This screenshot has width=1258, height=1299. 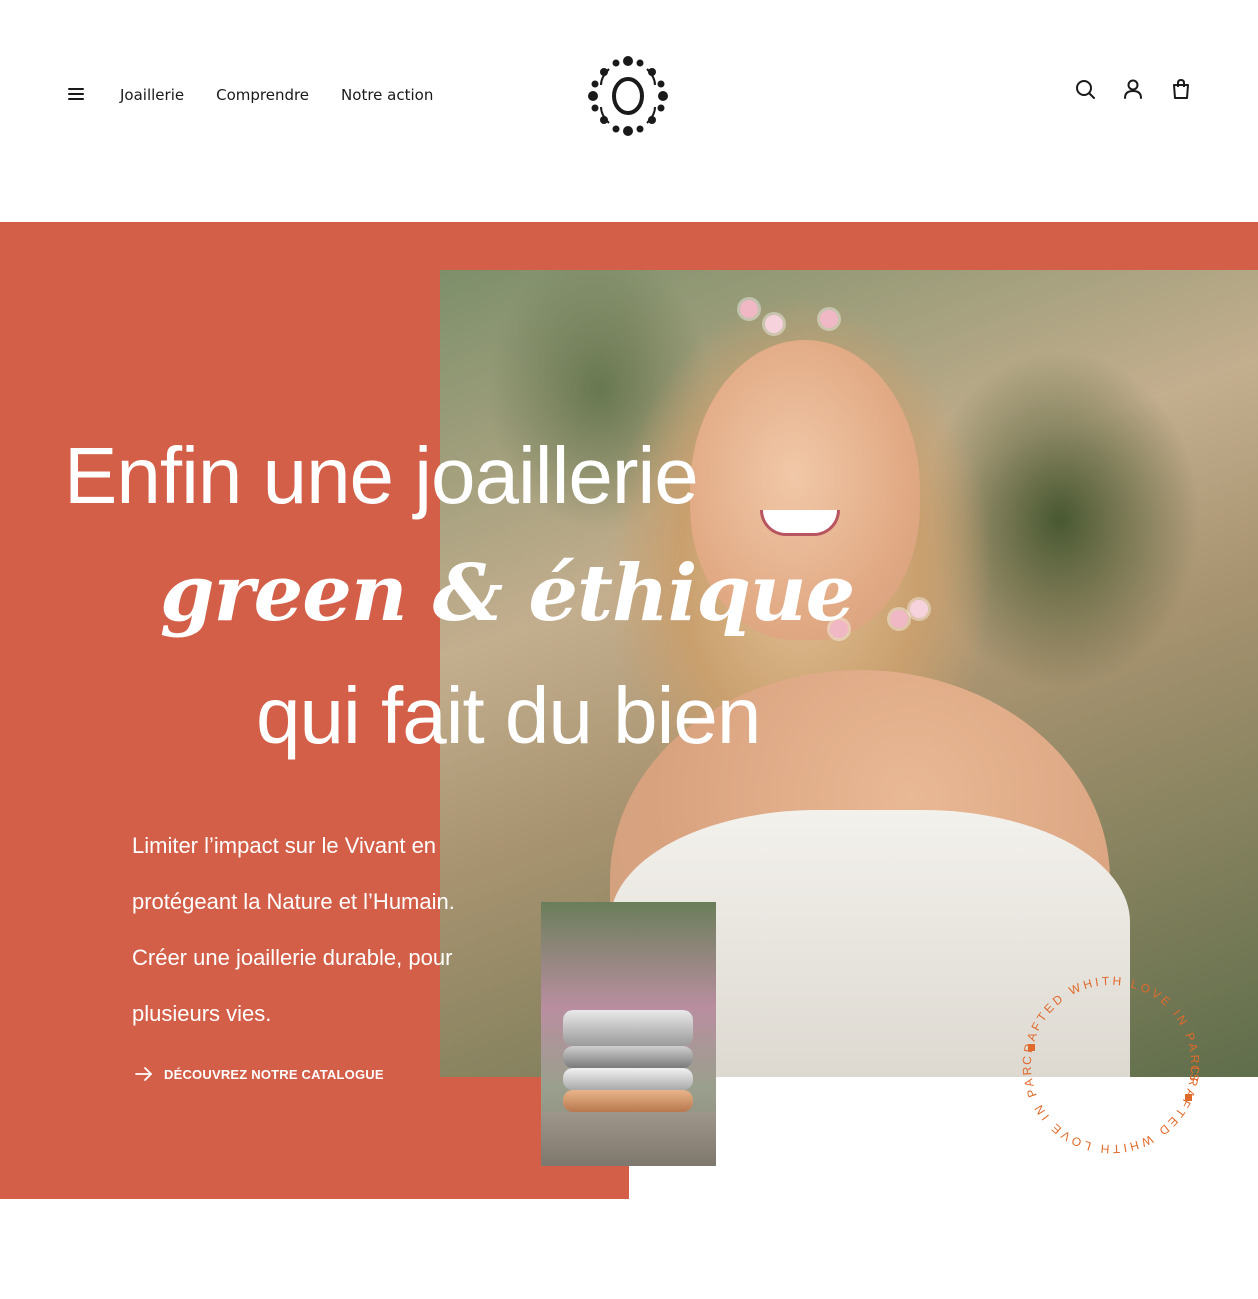 What do you see at coordinates (507, 593) in the screenshot?
I see `hero-title-line-2: green & éthique` at bounding box center [507, 593].